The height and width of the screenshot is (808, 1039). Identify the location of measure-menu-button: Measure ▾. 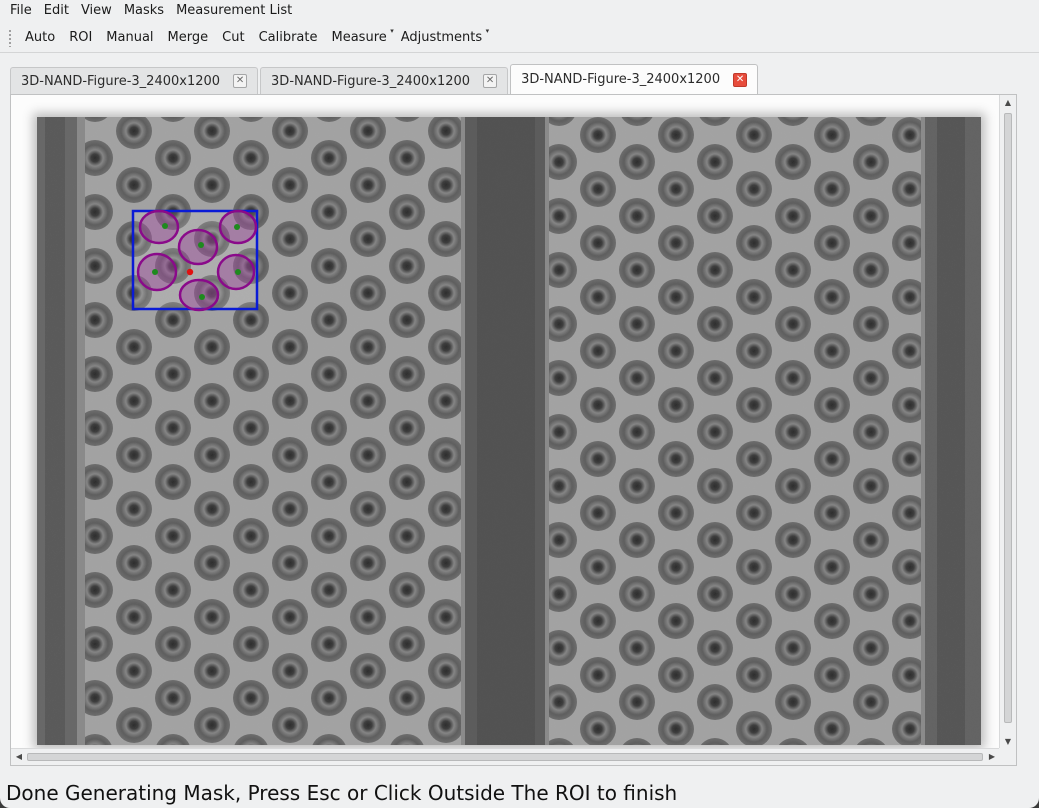
(359, 38).